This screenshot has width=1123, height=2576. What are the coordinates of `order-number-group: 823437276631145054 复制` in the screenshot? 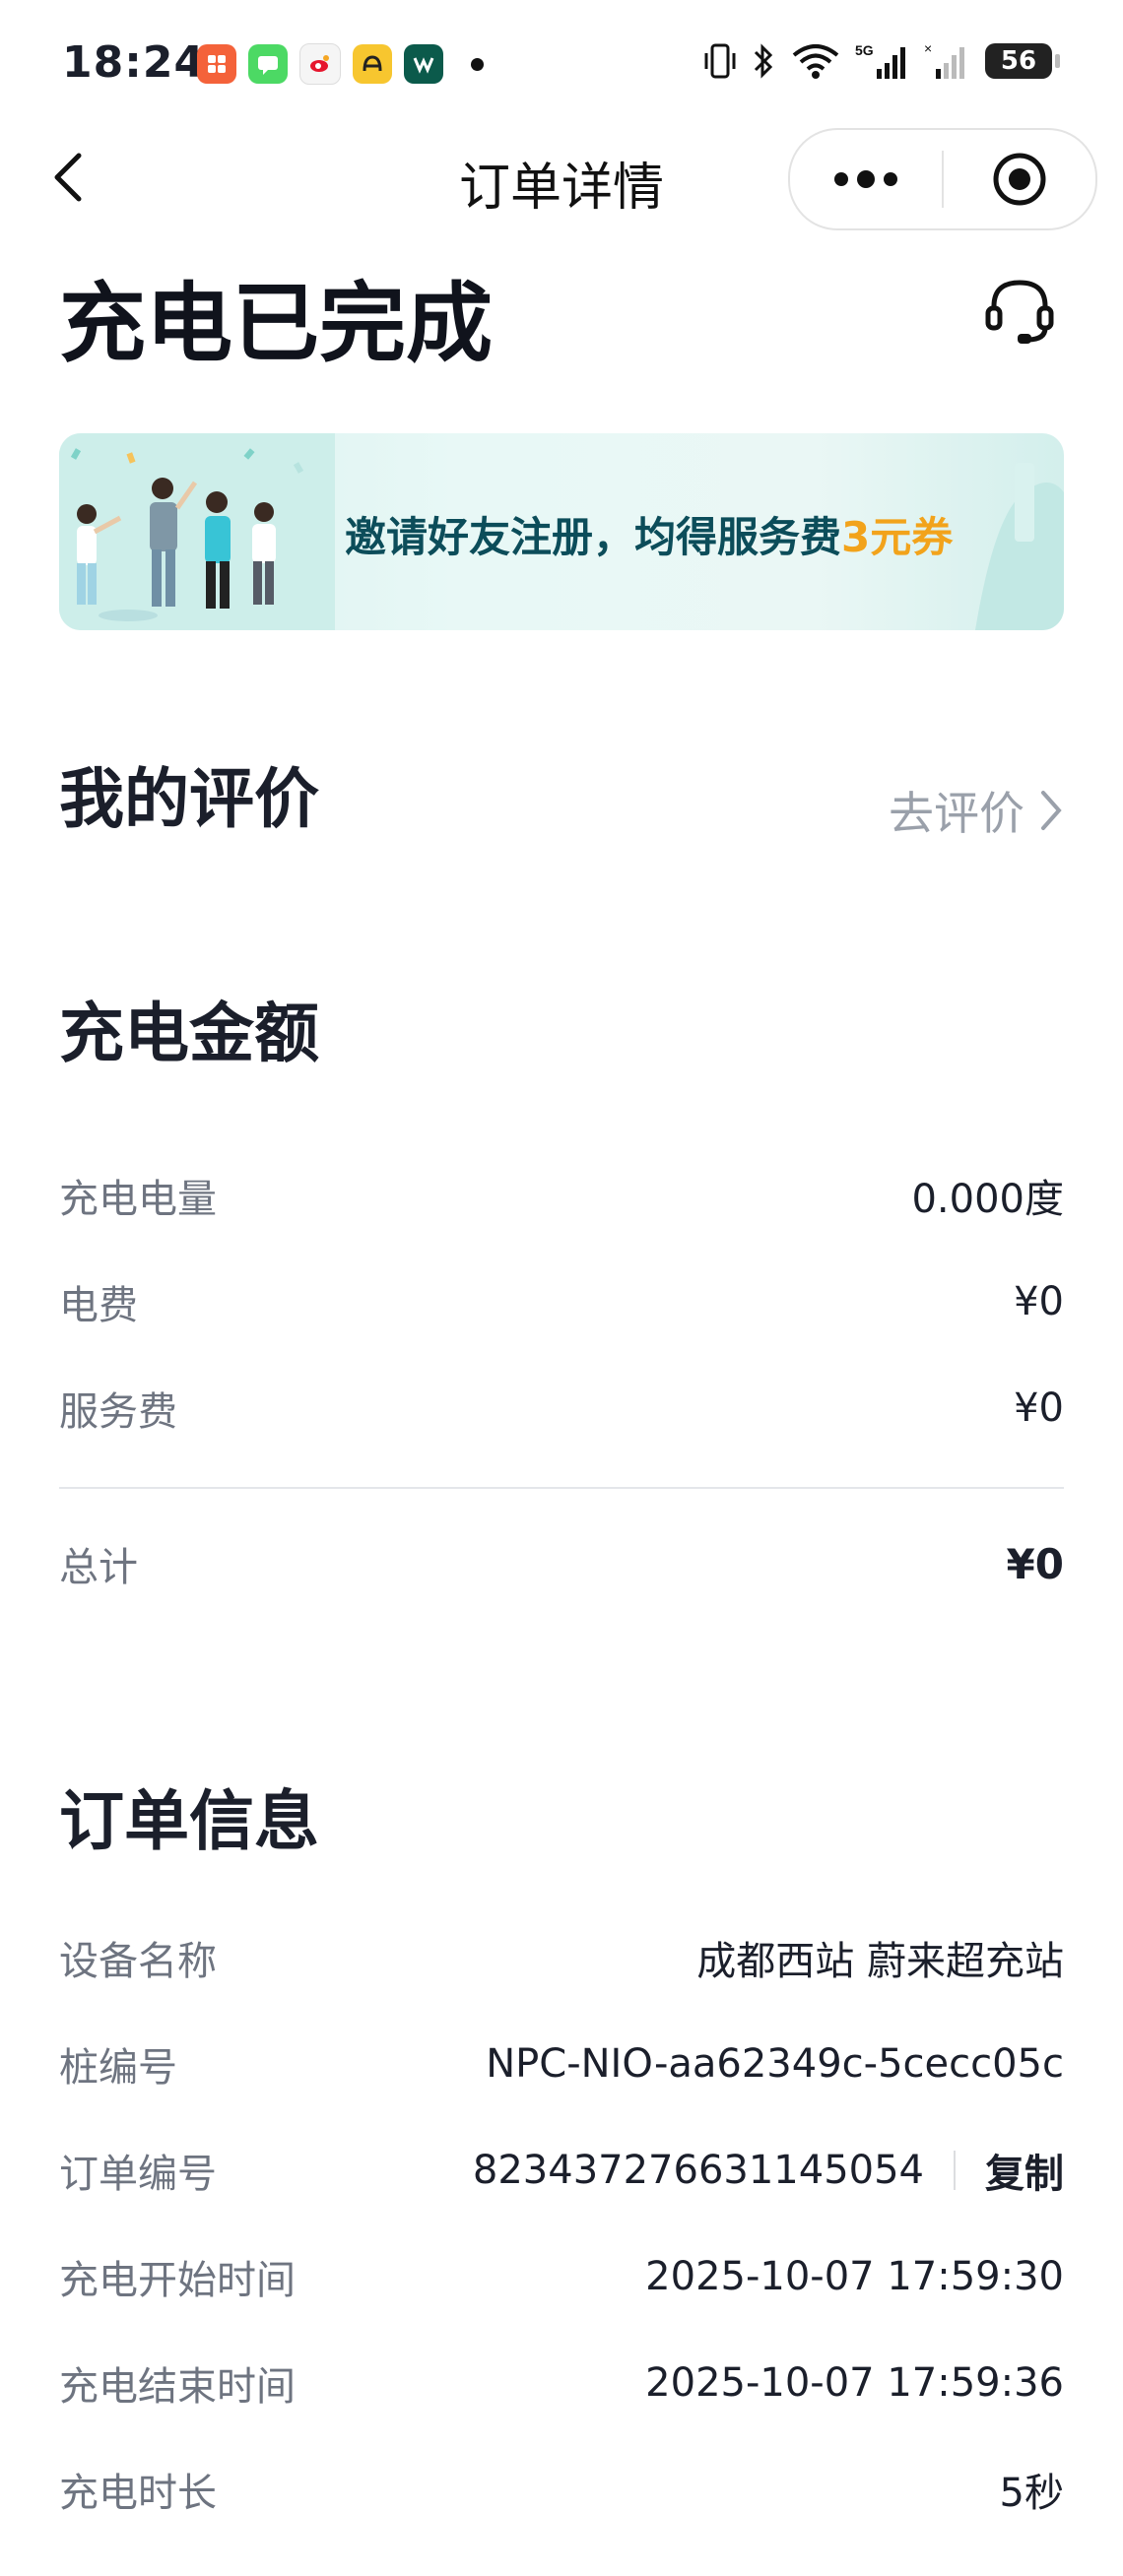 It's located at (768, 2170).